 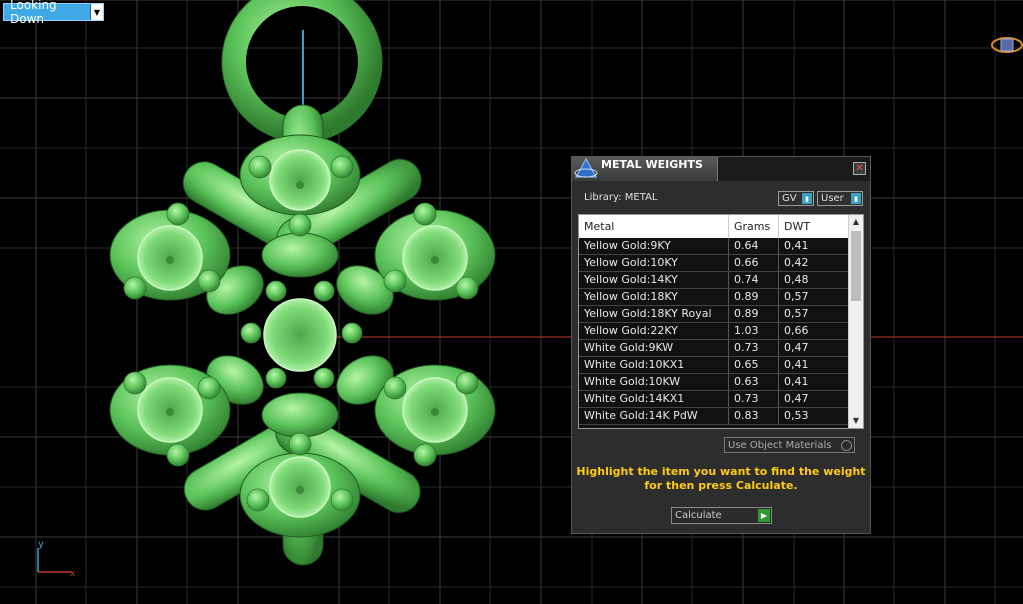 What do you see at coordinates (796, 279) in the screenshot?
I see `cell-dwt: 0,48` at bounding box center [796, 279].